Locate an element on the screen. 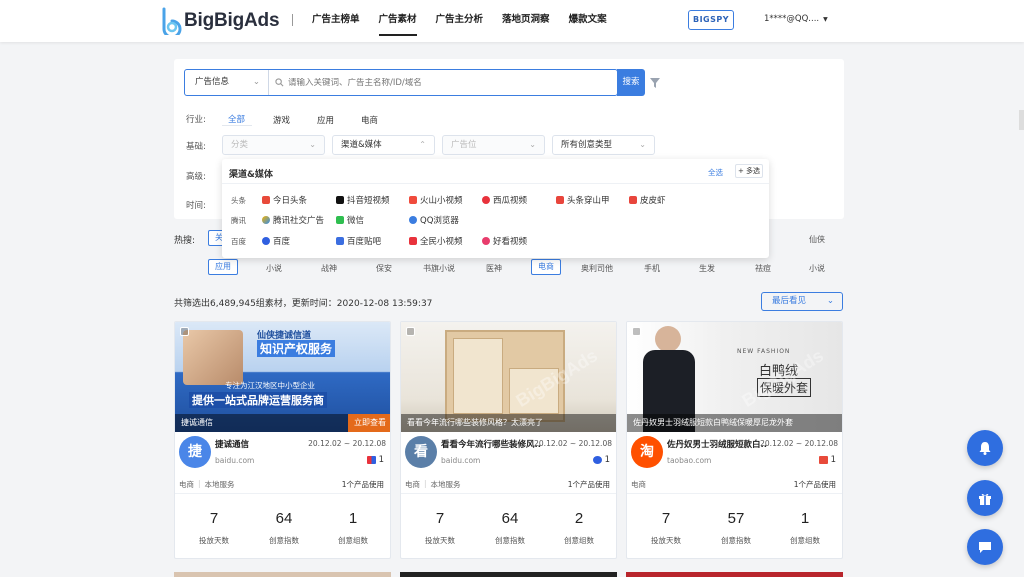 The image size is (1024, 577). media-option: 火山小视频 is located at coordinates (436, 200).